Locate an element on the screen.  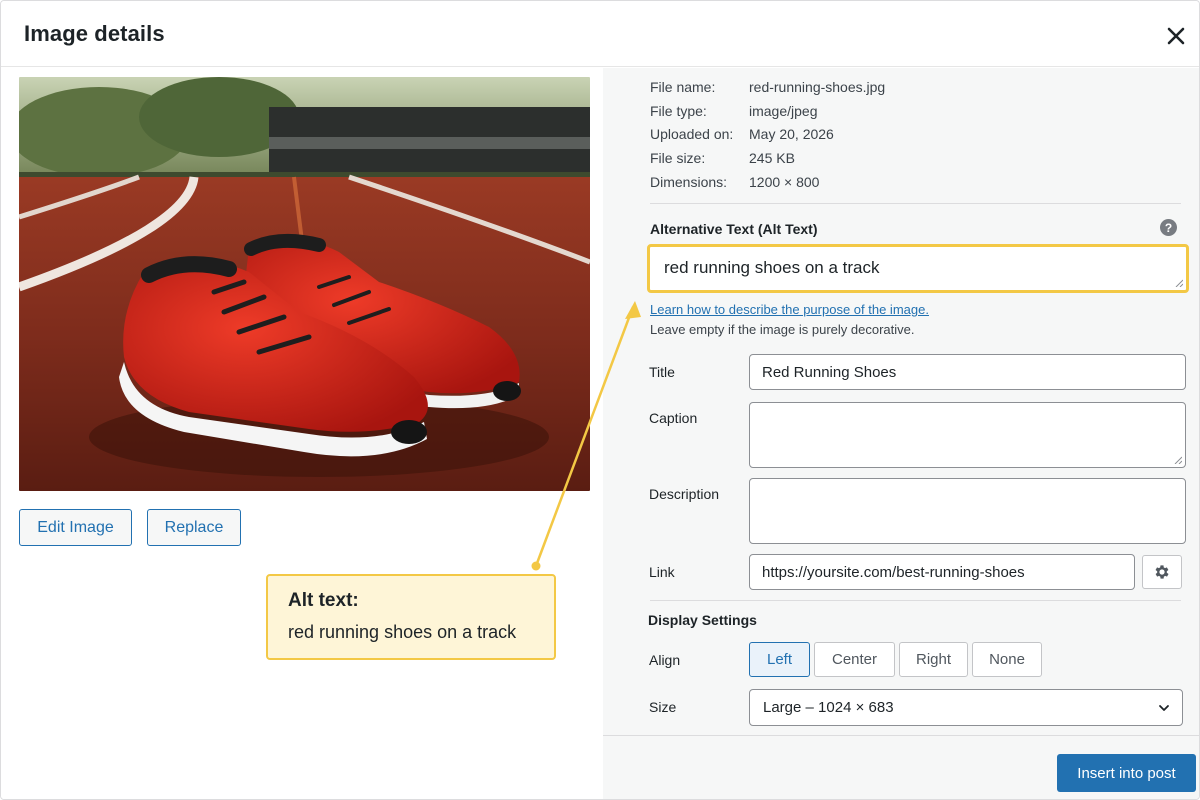
description-label: Description is located at coordinates (684, 494).